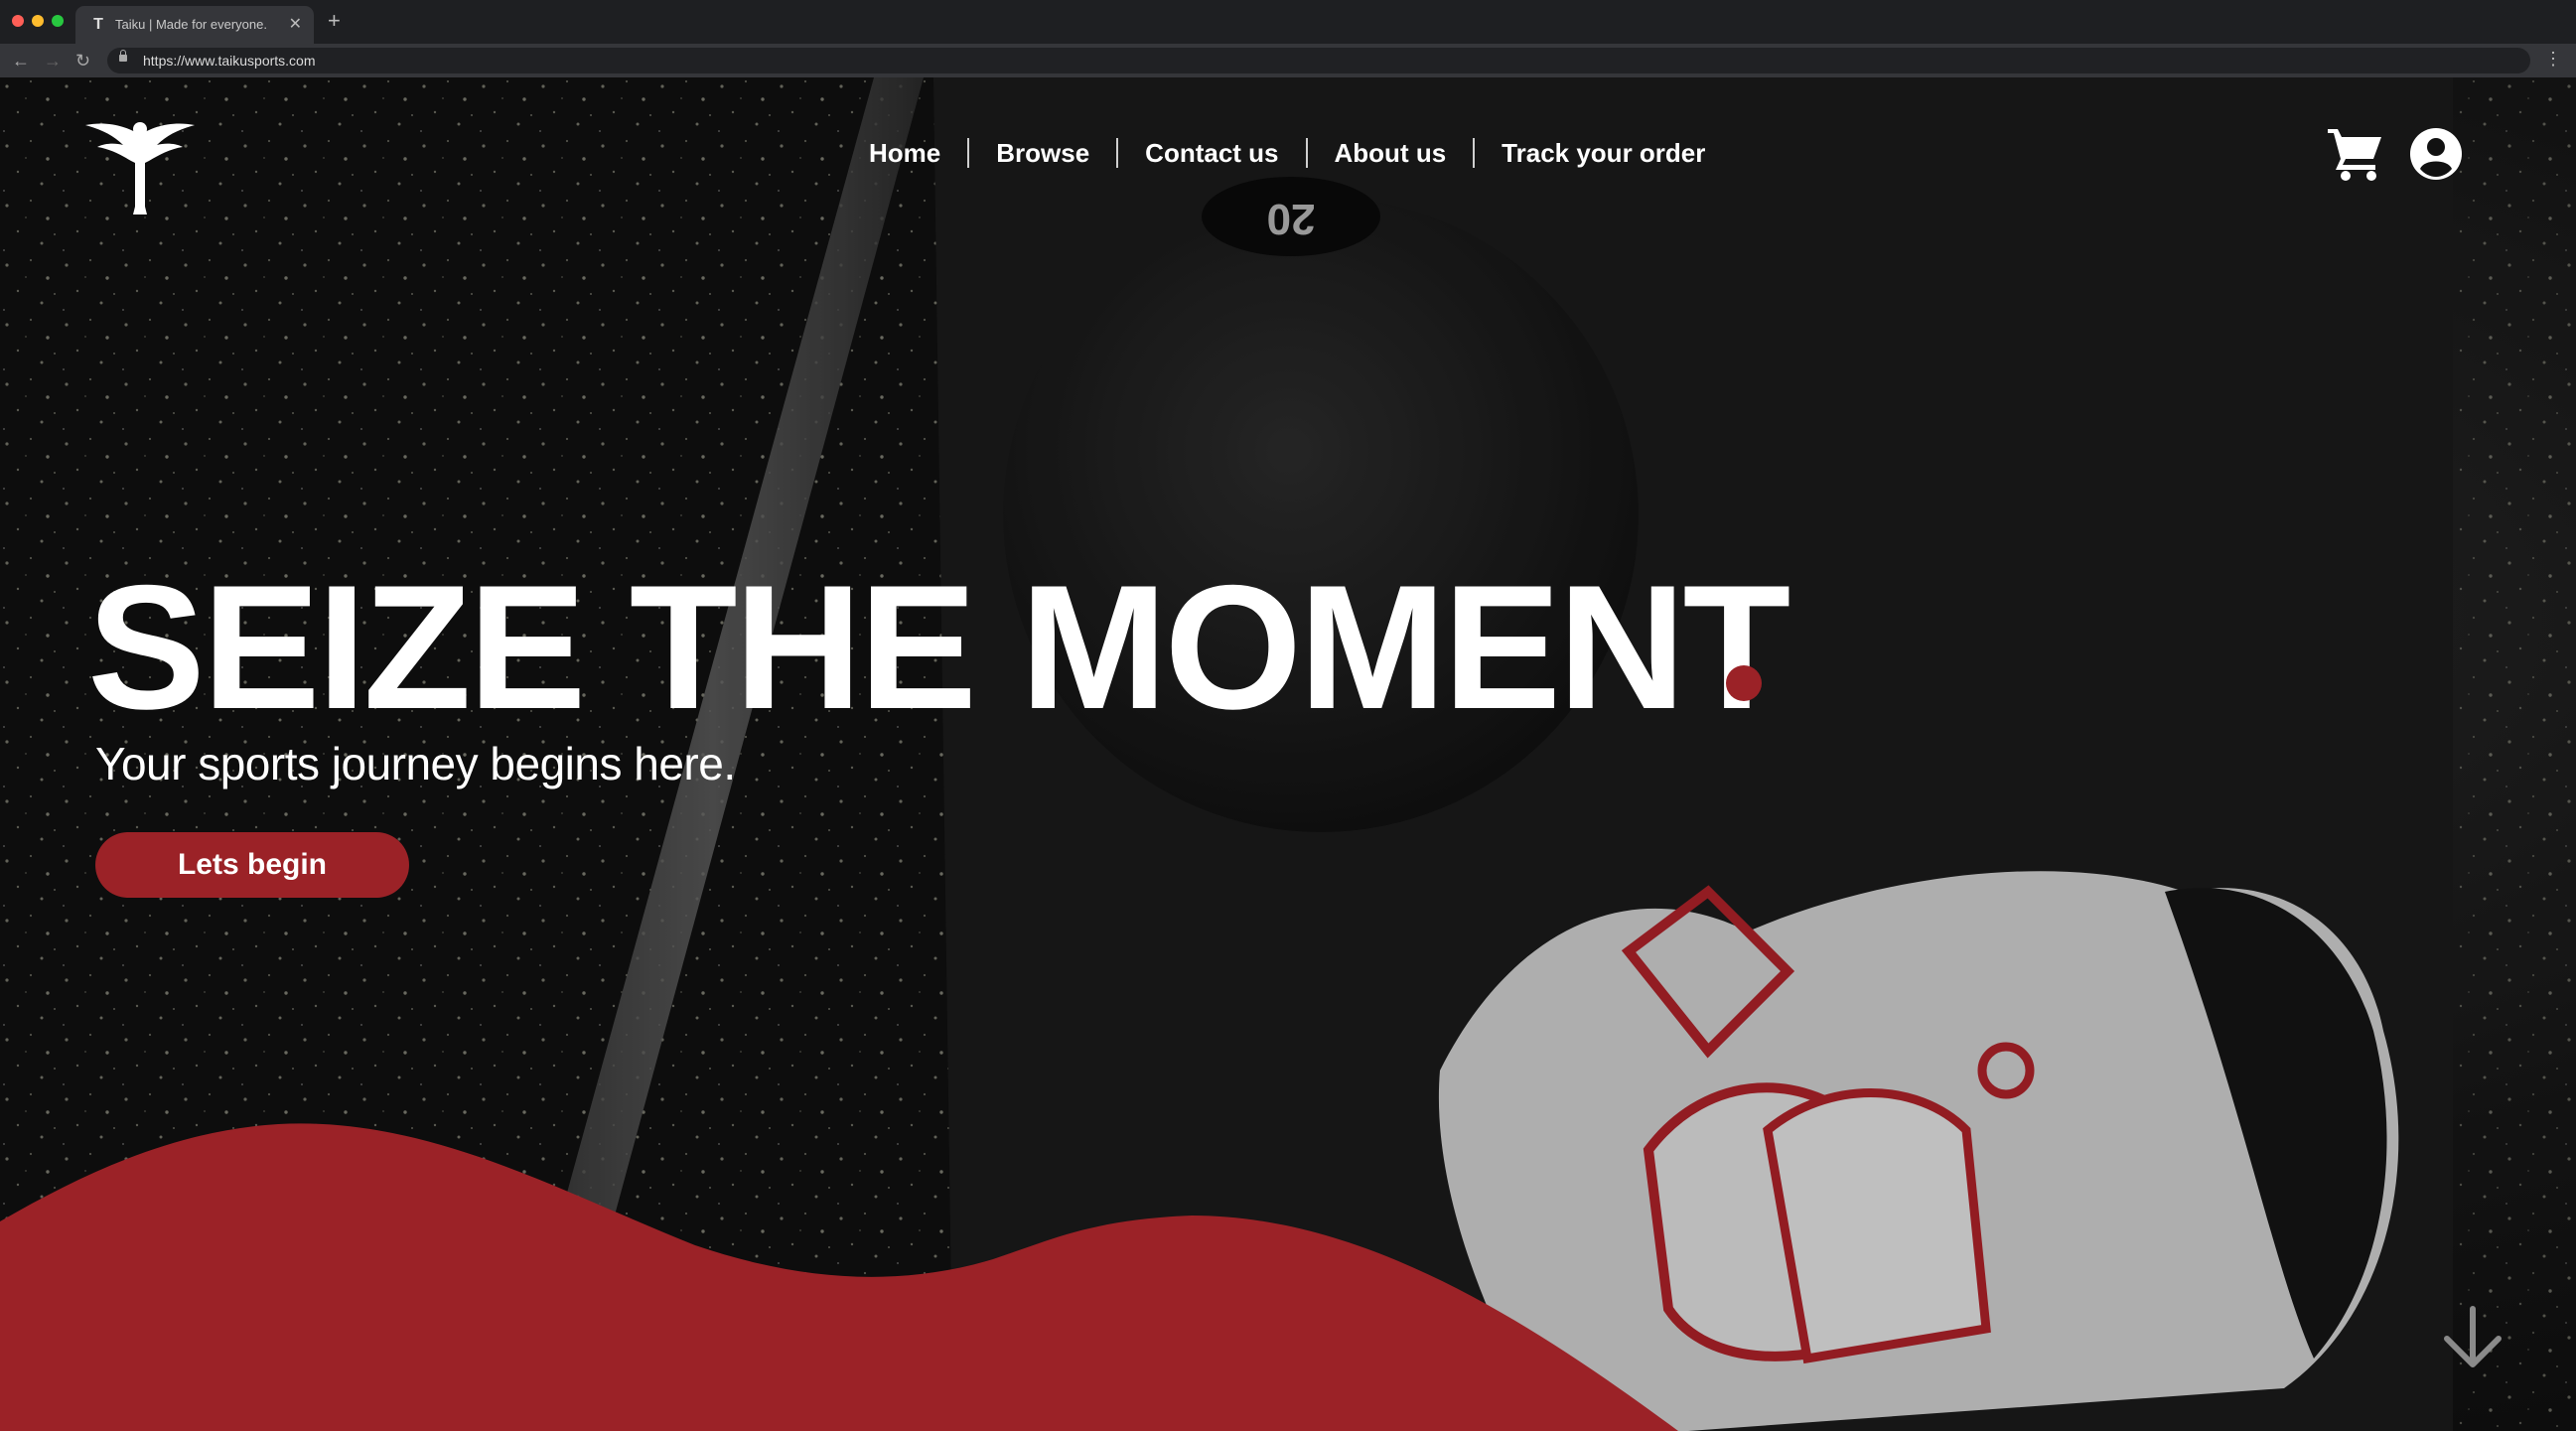 The width and height of the screenshot is (2576, 1431). What do you see at coordinates (2472, 1338) in the screenshot?
I see `arrow-down-icon` at bounding box center [2472, 1338].